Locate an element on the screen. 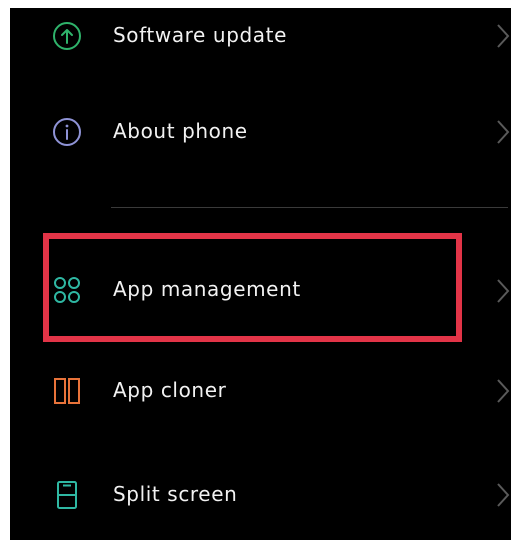 The image size is (512, 550). settings-item-label: About phone is located at coordinates (180, 131).